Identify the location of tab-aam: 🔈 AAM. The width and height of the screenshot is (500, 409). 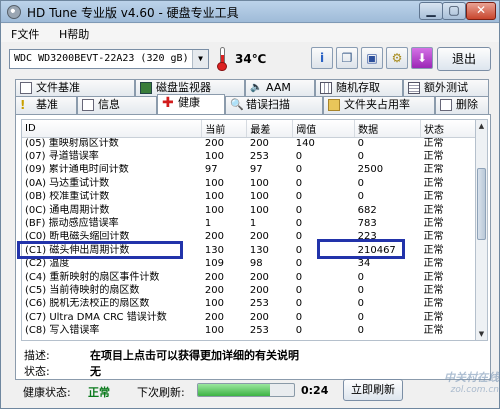
(280, 88).